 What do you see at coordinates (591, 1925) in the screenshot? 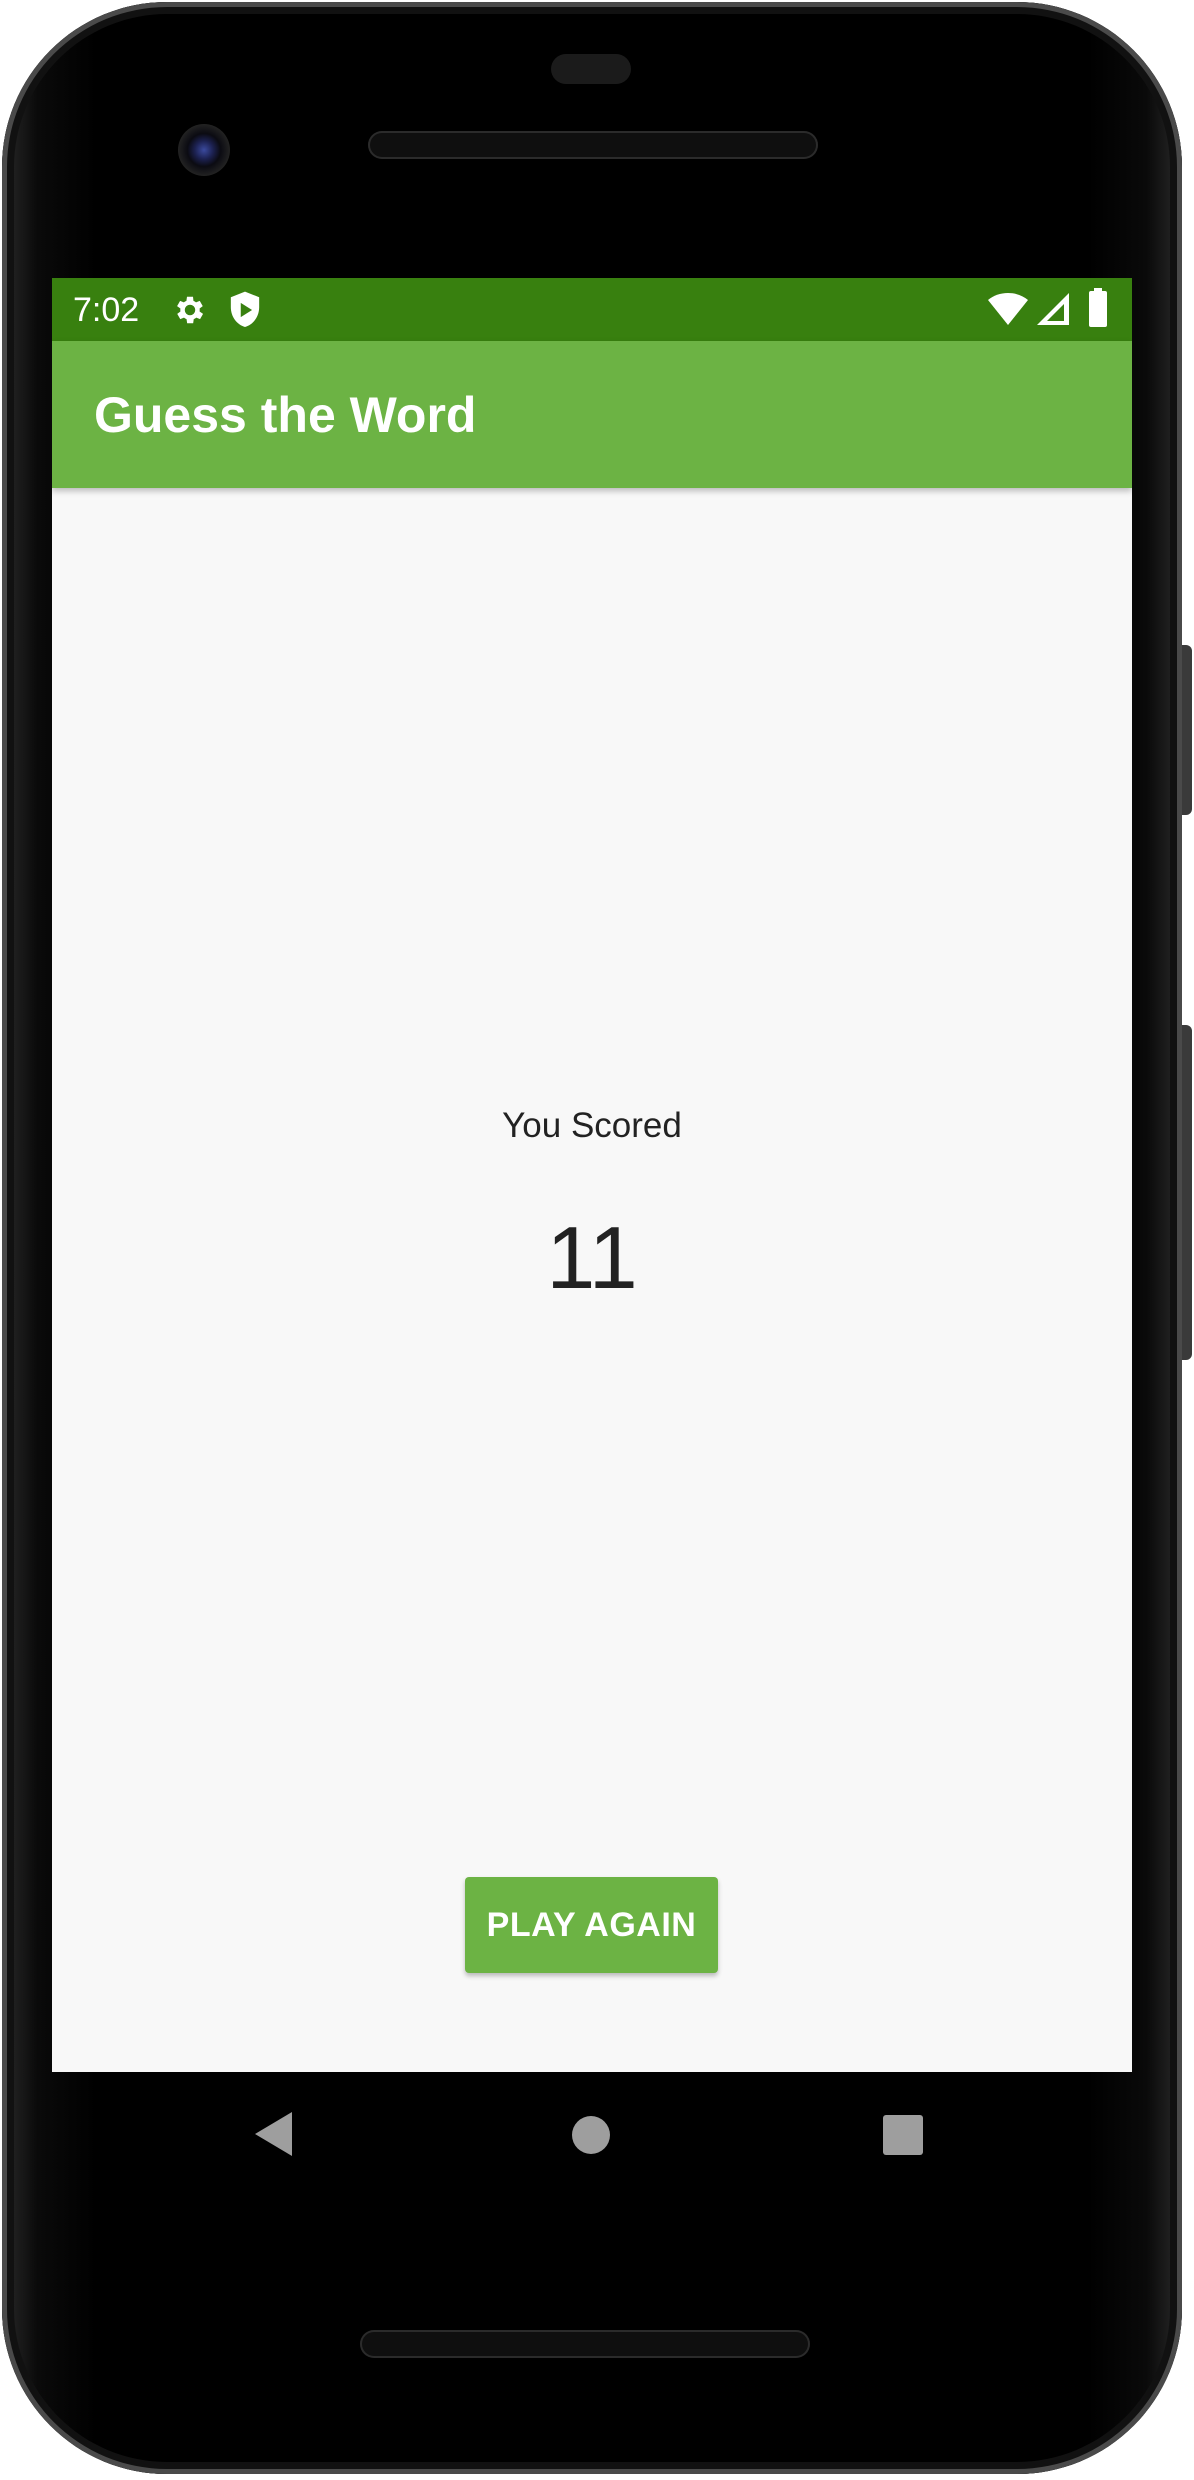
I see `play-again-button: PLAY AGAIN` at bounding box center [591, 1925].